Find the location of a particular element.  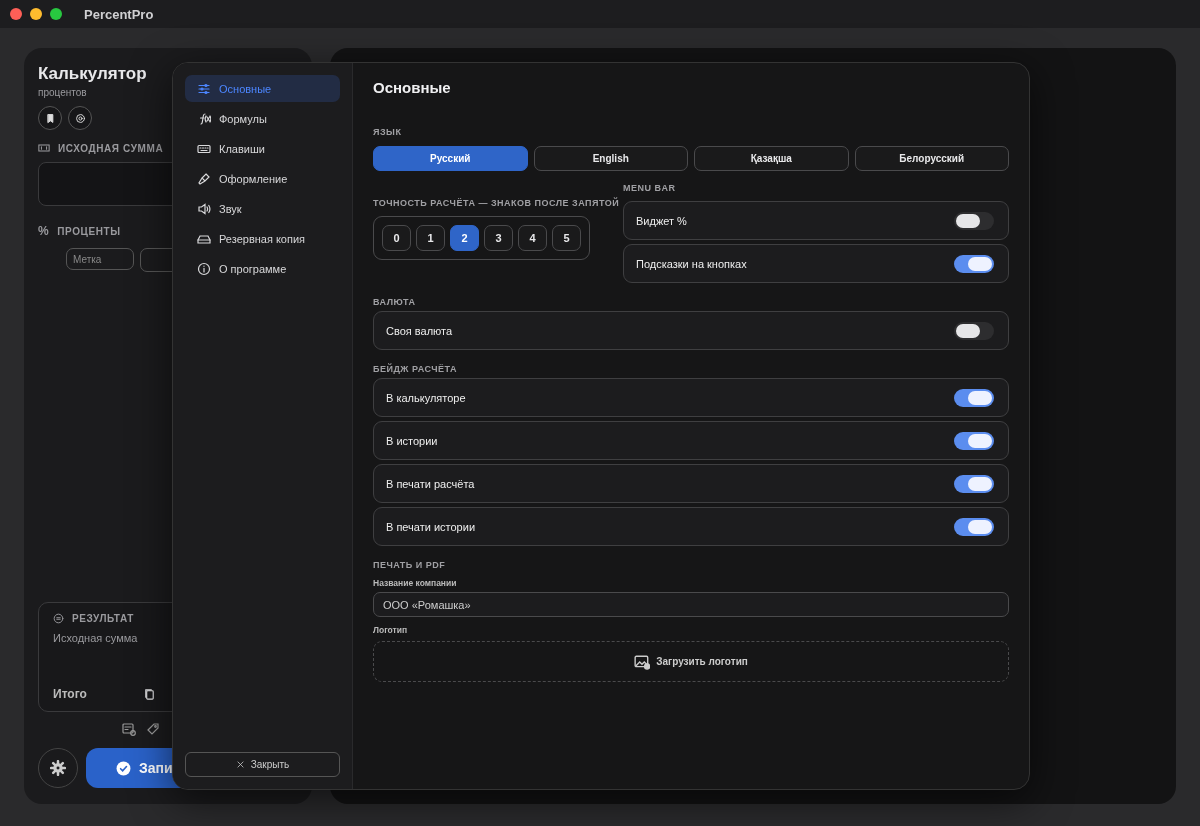

section-label: ПРОЦЕНТЫ is located at coordinates (89, 231).